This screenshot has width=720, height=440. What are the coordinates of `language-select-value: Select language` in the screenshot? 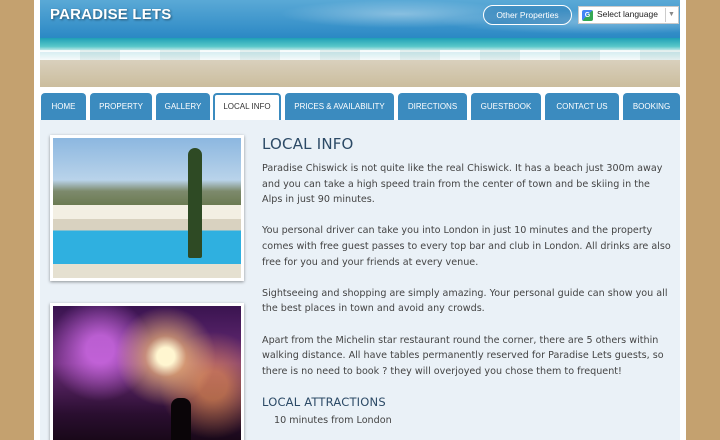 It's located at (627, 14).